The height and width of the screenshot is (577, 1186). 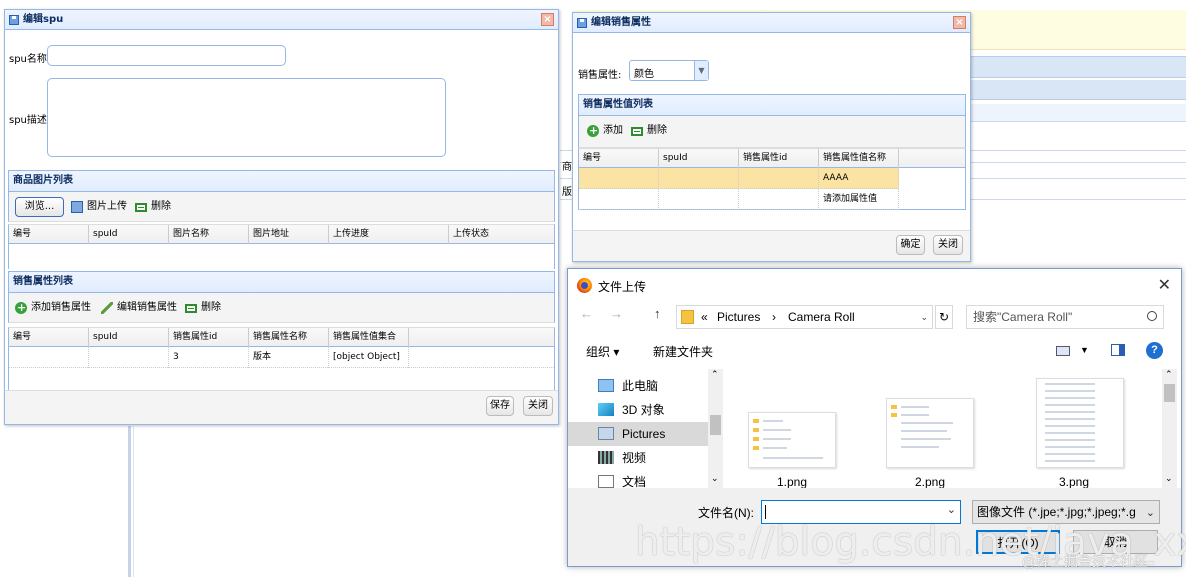 I want to click on table-row: 请添加属性值, so click(x=739, y=199).